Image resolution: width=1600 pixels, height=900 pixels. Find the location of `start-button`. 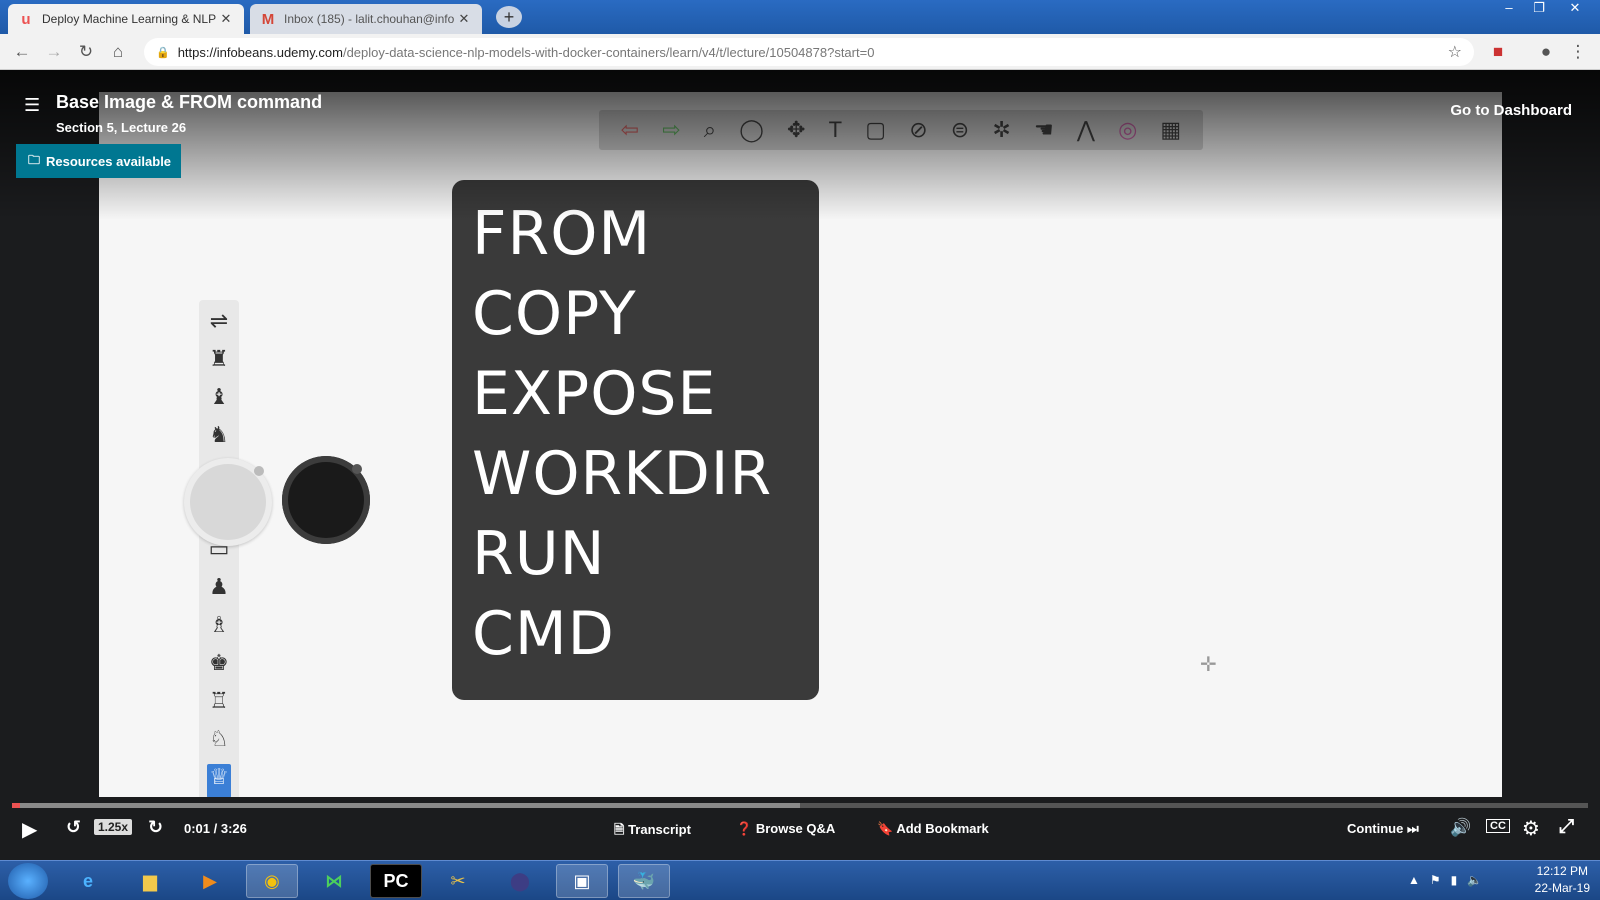

start-button is located at coordinates (28, 881).